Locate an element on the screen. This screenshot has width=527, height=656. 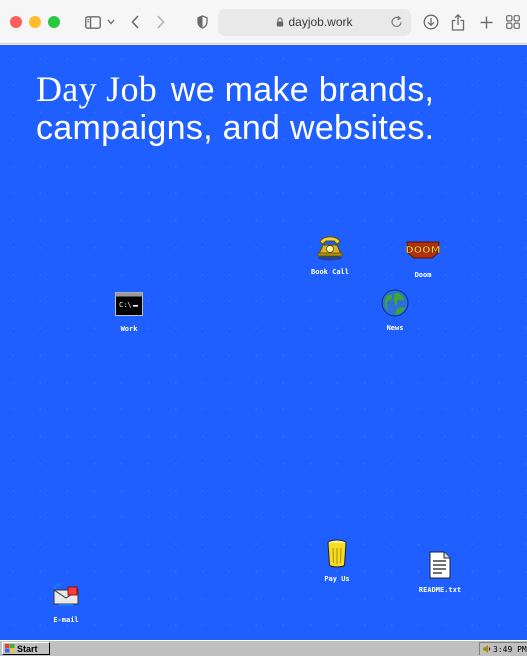
back-button is located at coordinates (135, 22).